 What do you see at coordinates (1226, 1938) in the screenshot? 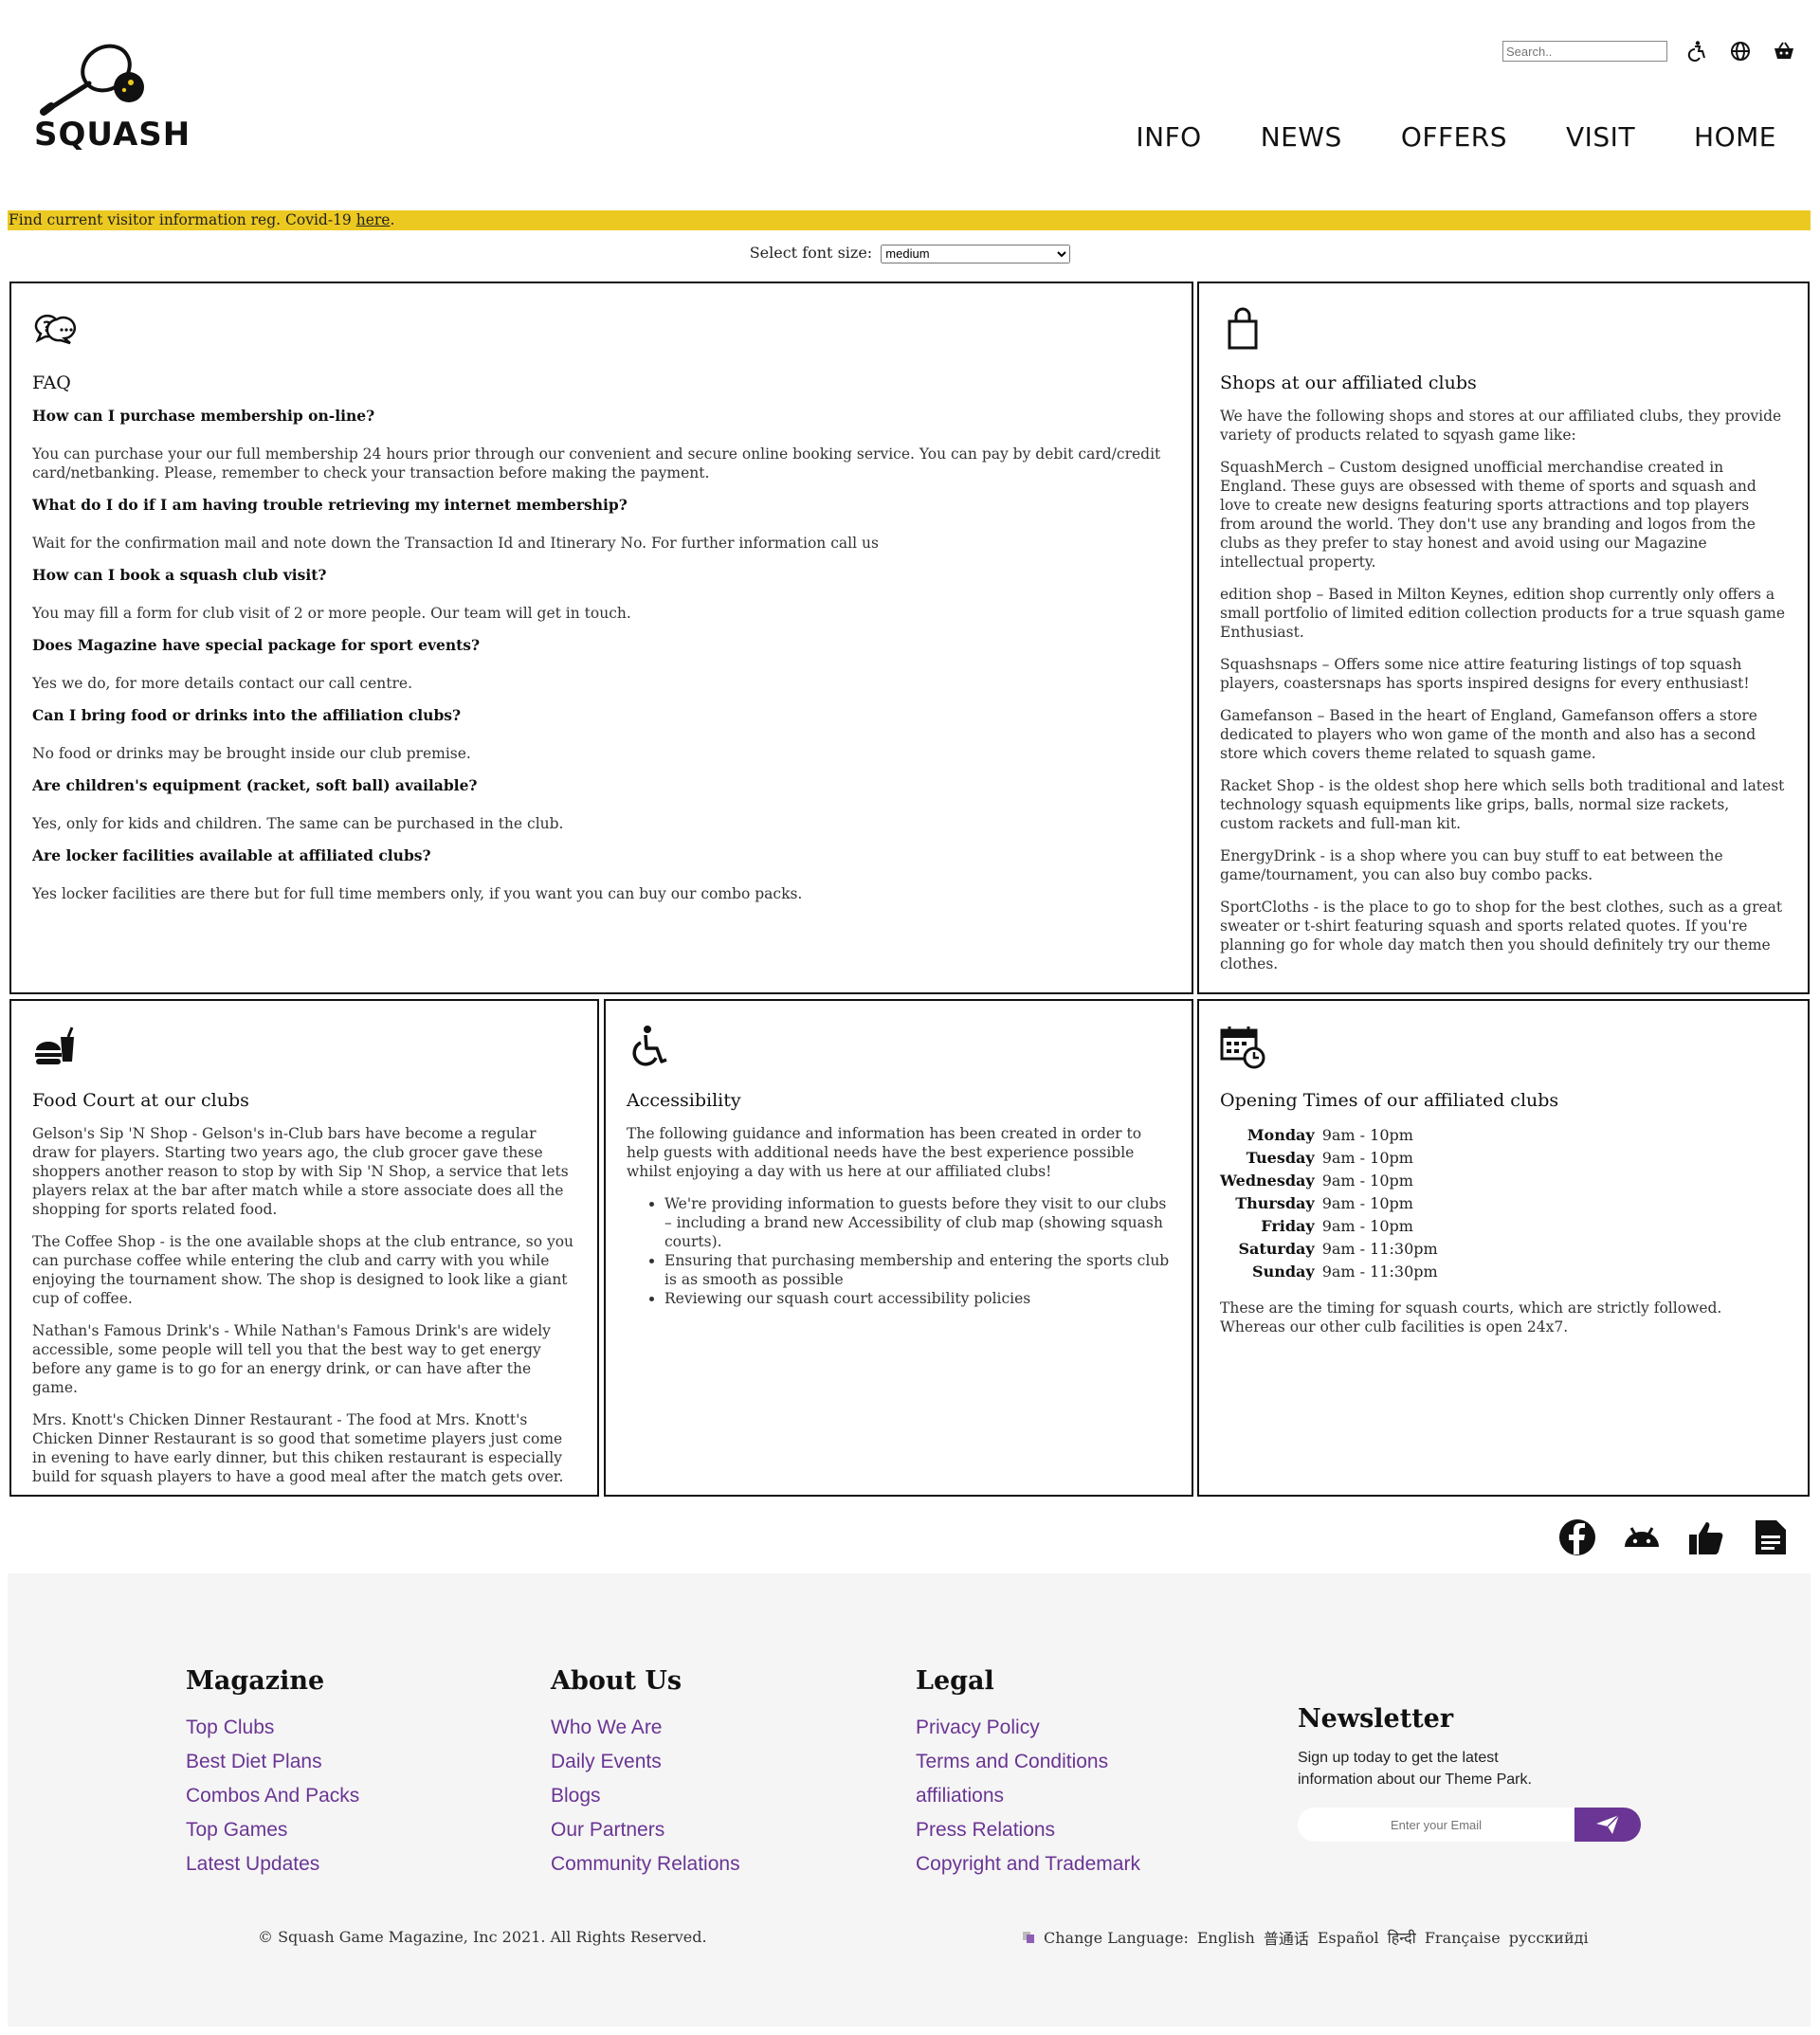
I see `language-option-english: English` at bounding box center [1226, 1938].